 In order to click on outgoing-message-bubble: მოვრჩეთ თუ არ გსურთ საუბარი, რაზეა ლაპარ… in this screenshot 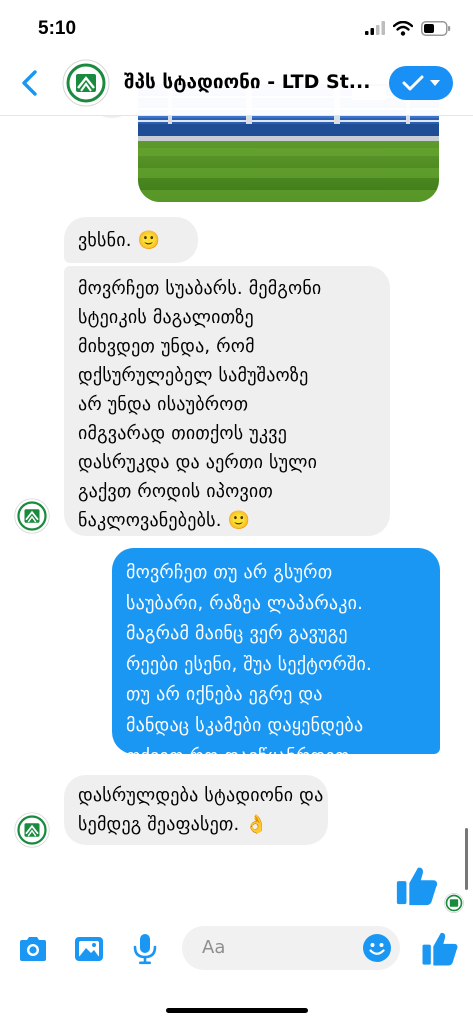, I will do `click(276, 657)`.